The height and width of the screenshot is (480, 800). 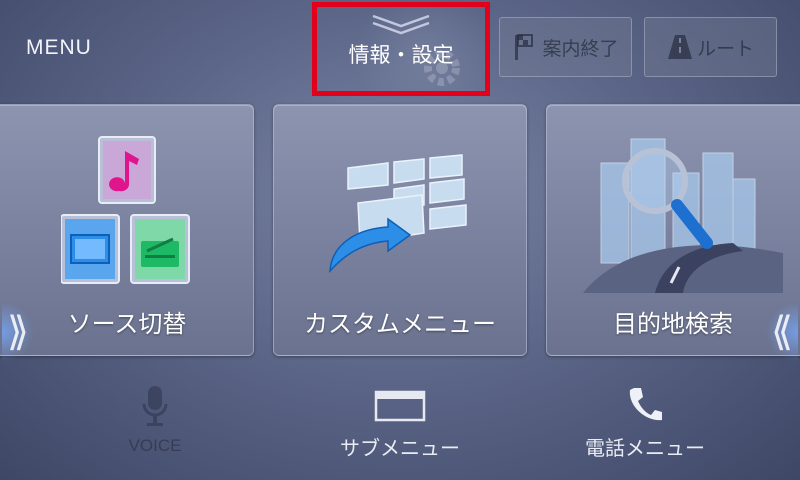 What do you see at coordinates (683, 215) in the screenshot?
I see `destination-search-icon` at bounding box center [683, 215].